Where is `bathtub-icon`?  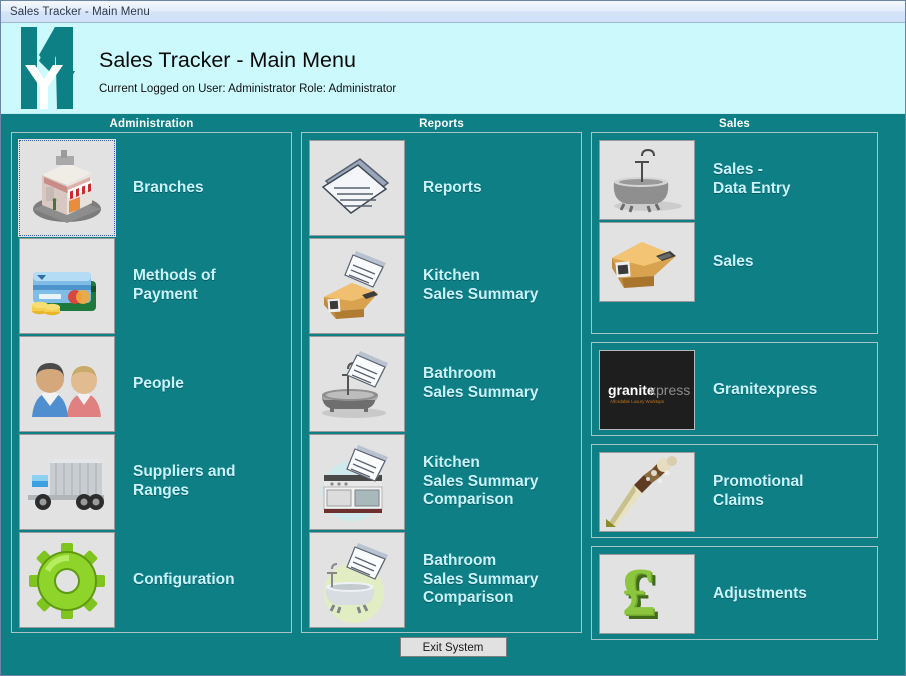
bathtub-icon is located at coordinates (647, 180).